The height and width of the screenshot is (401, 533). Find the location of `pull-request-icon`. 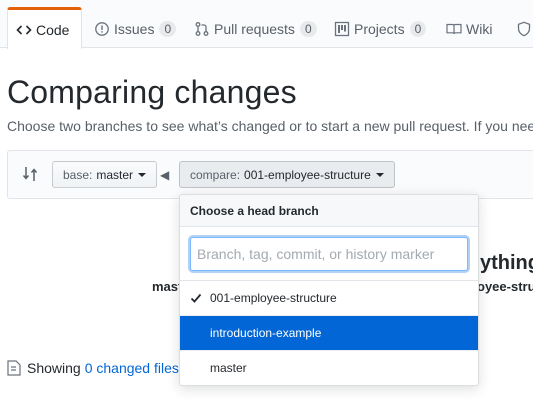

pull-request-icon is located at coordinates (202, 28).